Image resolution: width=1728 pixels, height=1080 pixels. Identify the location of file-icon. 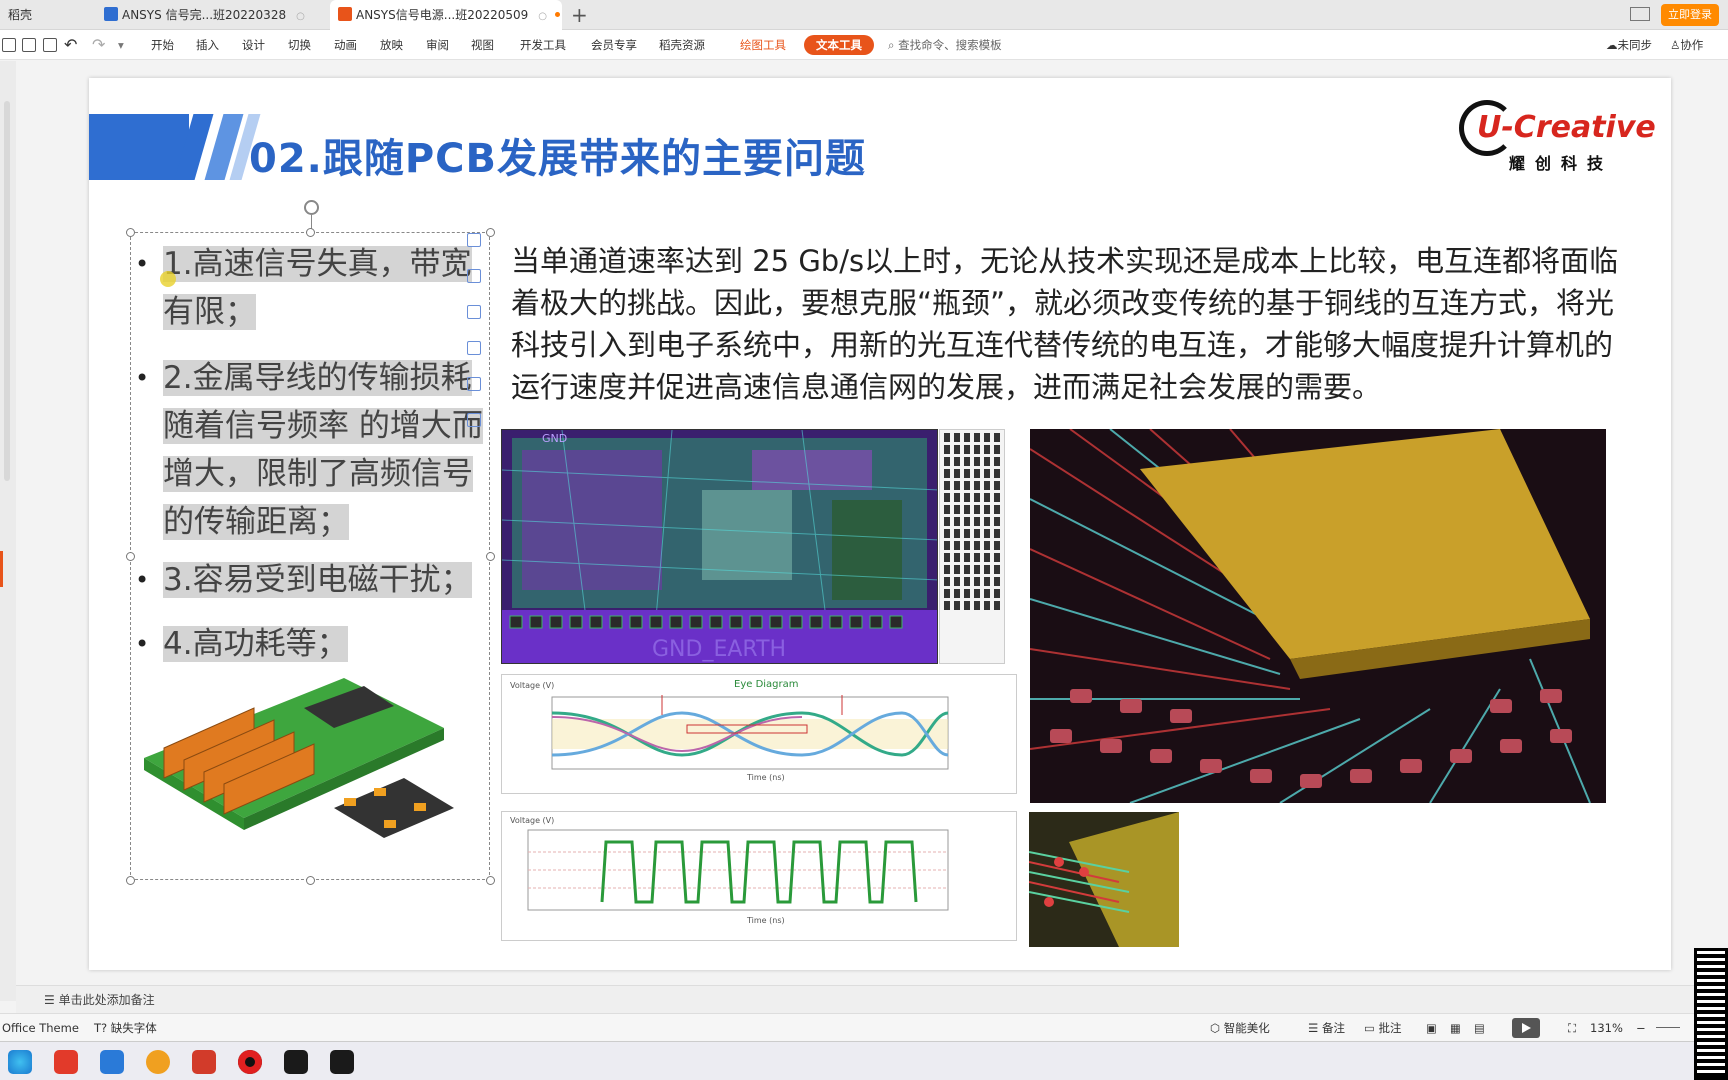
(9, 45).